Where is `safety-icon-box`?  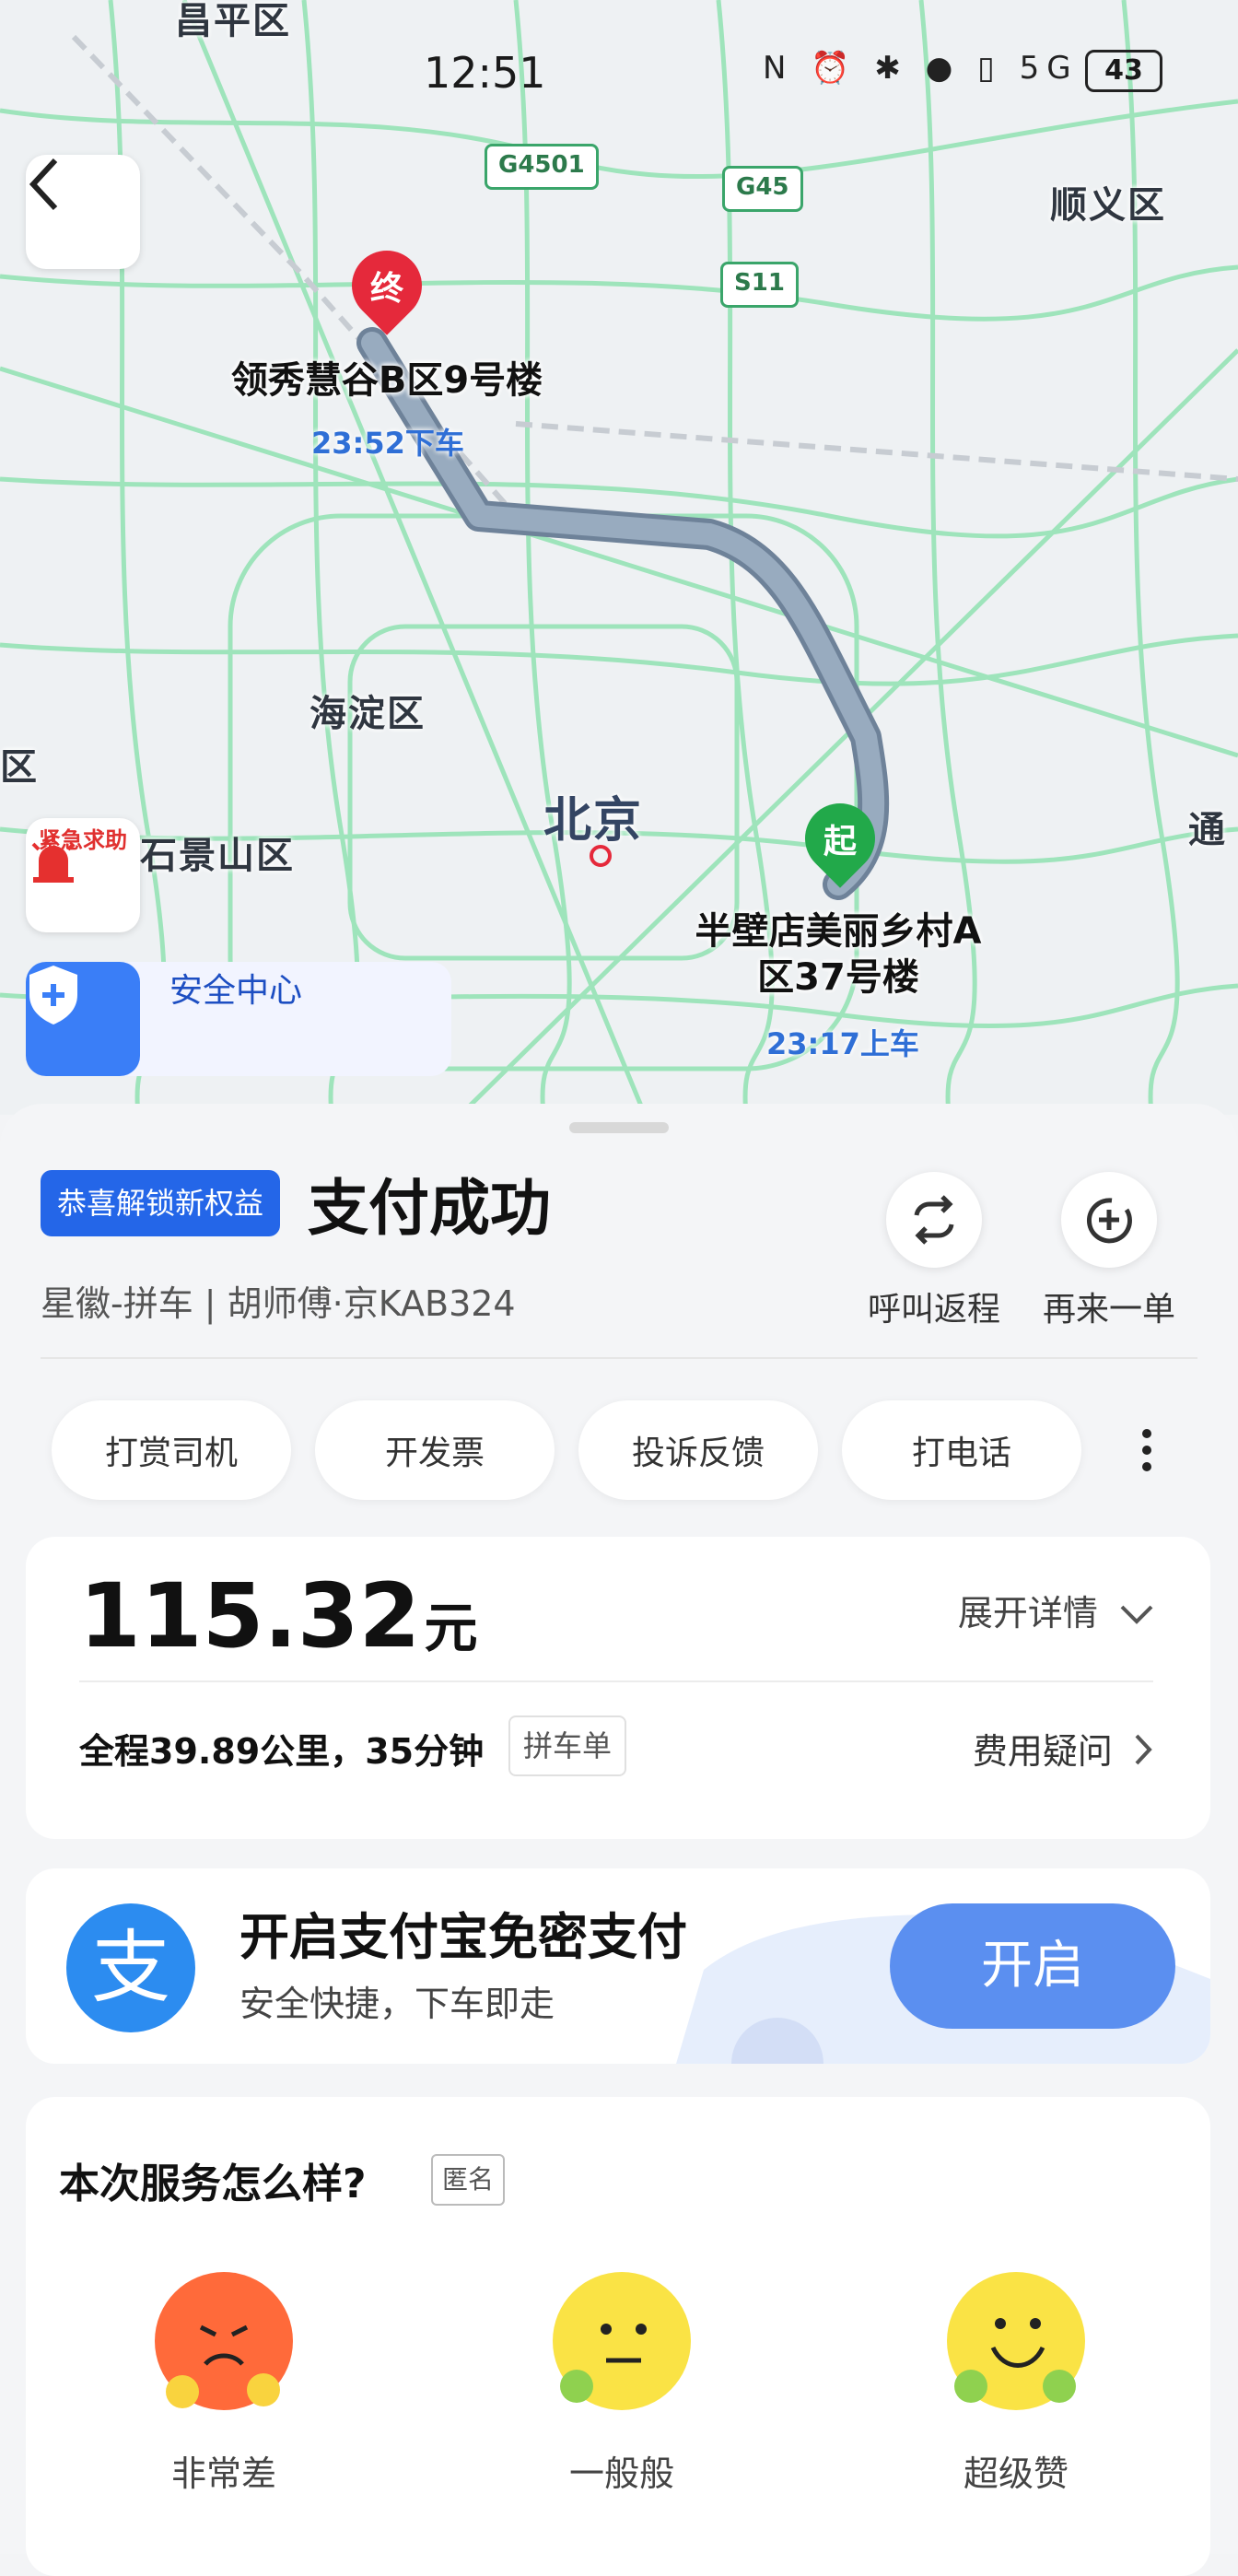 safety-icon-box is located at coordinates (83, 1019).